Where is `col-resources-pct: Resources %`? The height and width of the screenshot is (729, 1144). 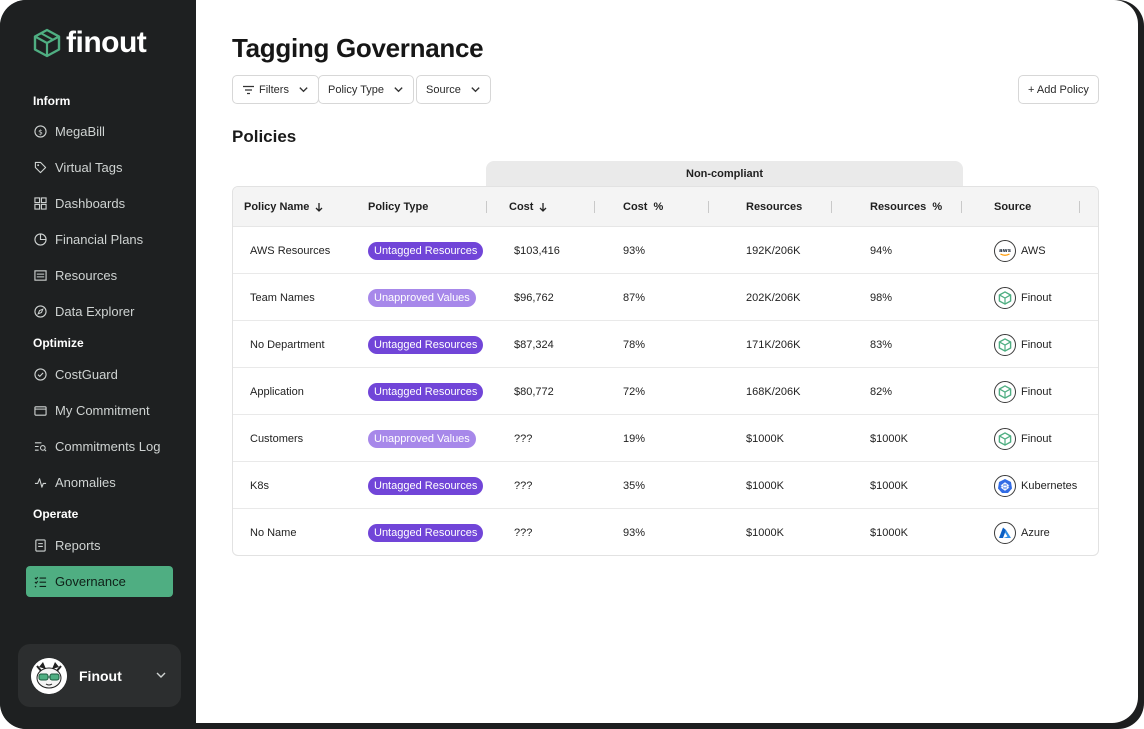 col-resources-pct: Resources % is located at coordinates (906, 207).